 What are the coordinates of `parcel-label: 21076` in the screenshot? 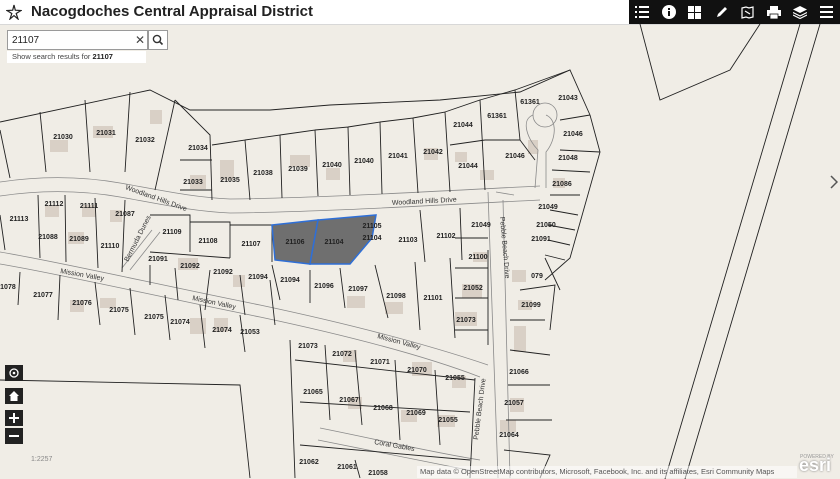 It's located at (82, 303).